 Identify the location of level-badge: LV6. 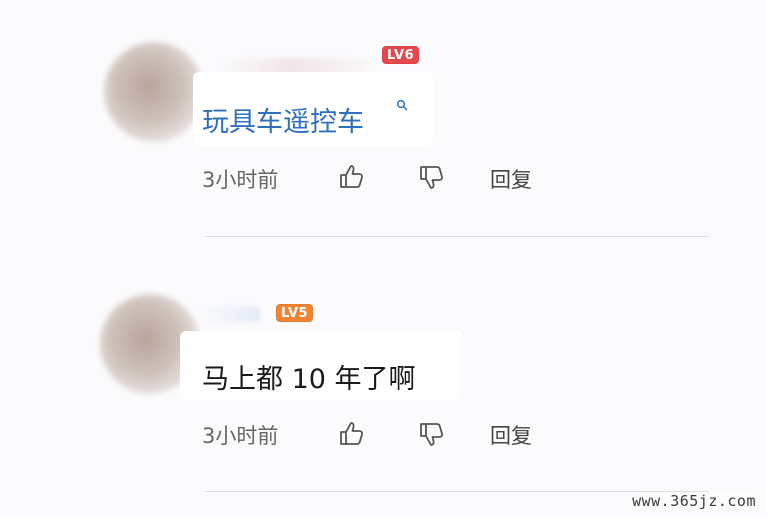
(401, 55).